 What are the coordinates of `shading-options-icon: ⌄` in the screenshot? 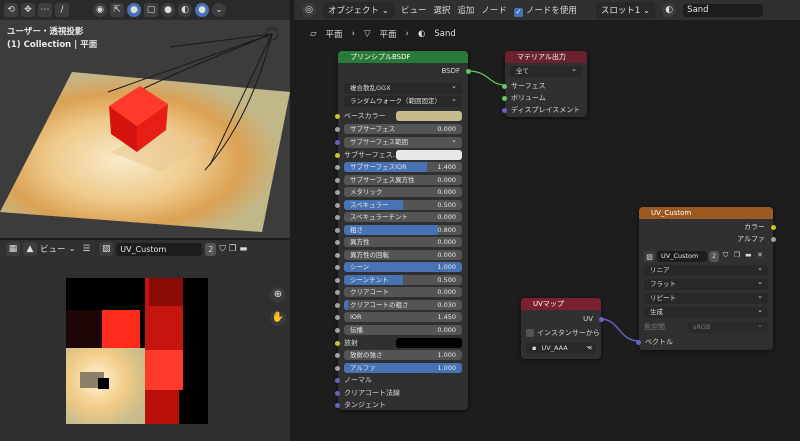 It's located at (219, 10).